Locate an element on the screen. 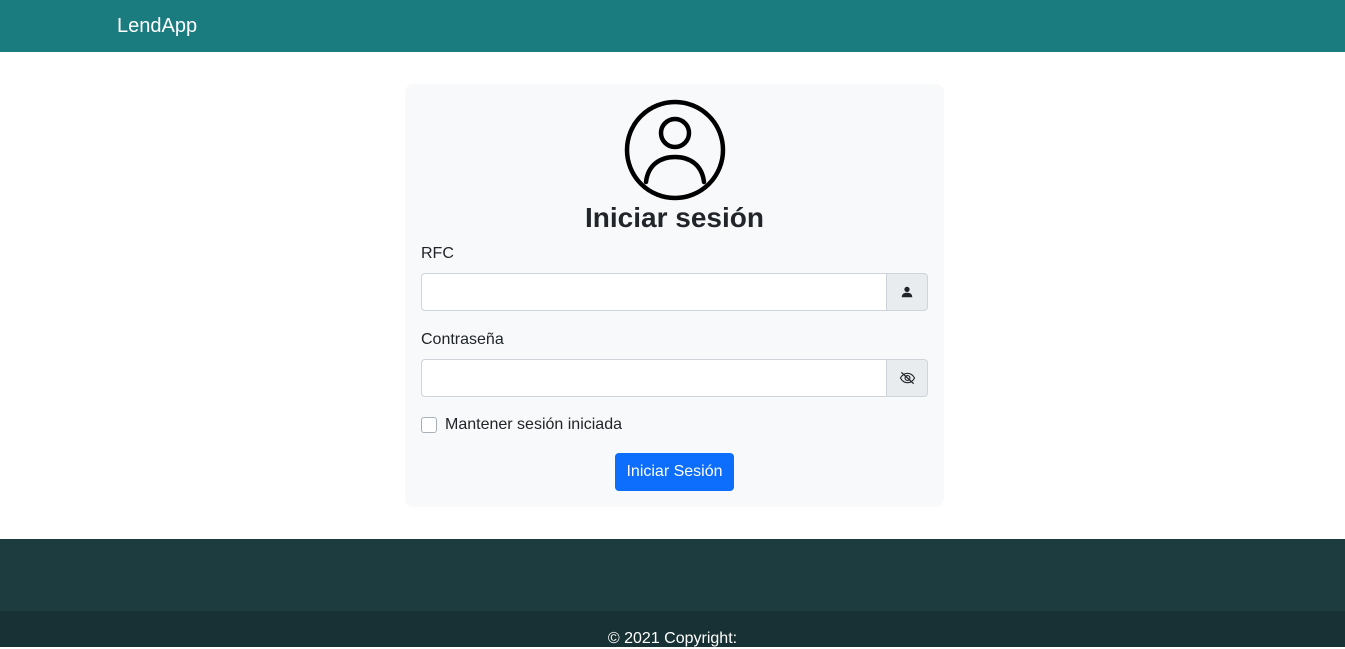  rfc-input-group is located at coordinates (674, 292).